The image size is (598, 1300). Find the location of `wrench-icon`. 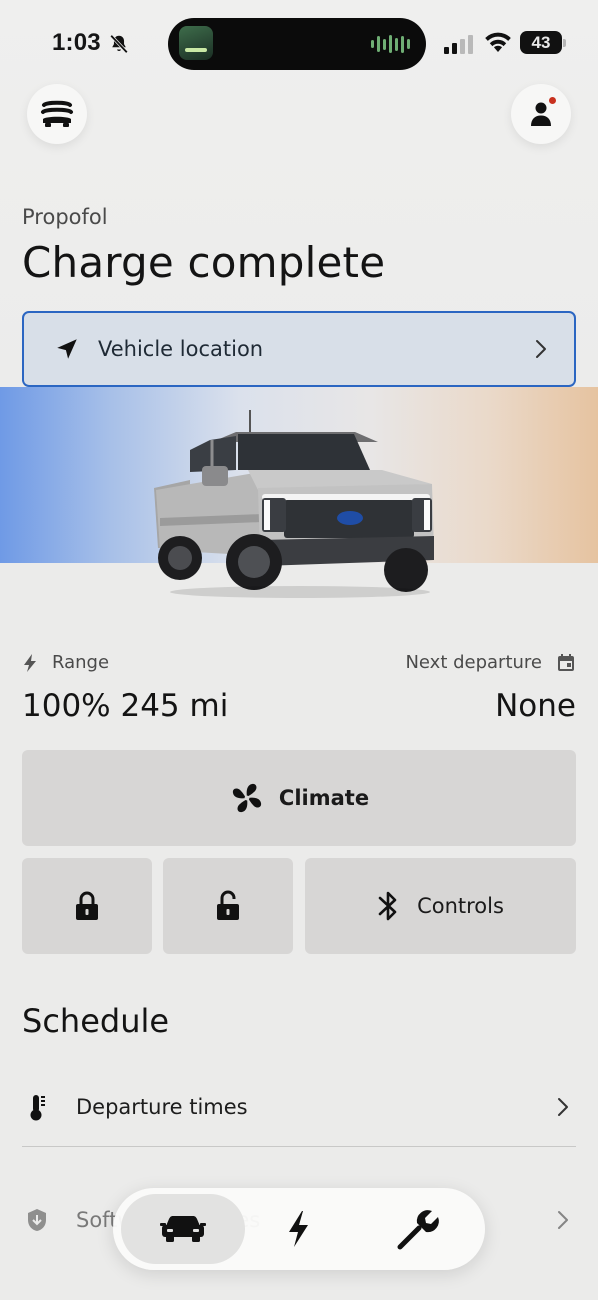

wrench-icon is located at coordinates (418, 1230).